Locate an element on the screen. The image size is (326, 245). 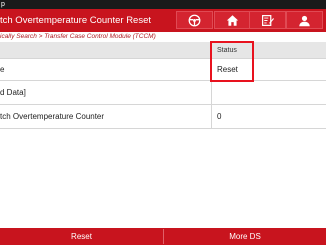
row-name-cell: d Data] is located at coordinates (13, 92).